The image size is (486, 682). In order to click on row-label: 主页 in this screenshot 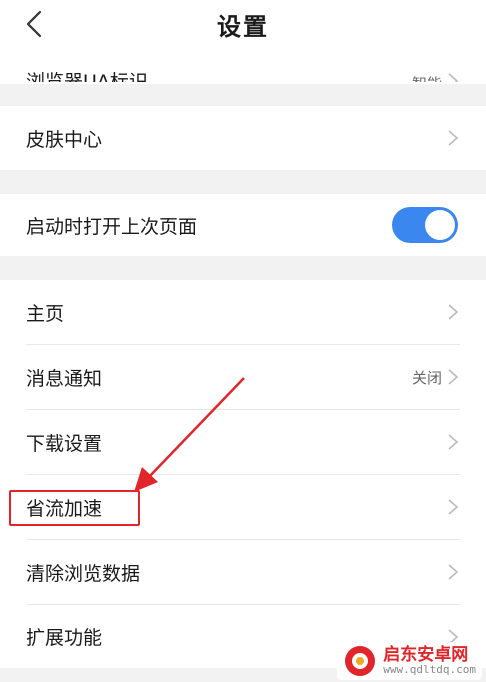, I will do `click(45, 313)`.